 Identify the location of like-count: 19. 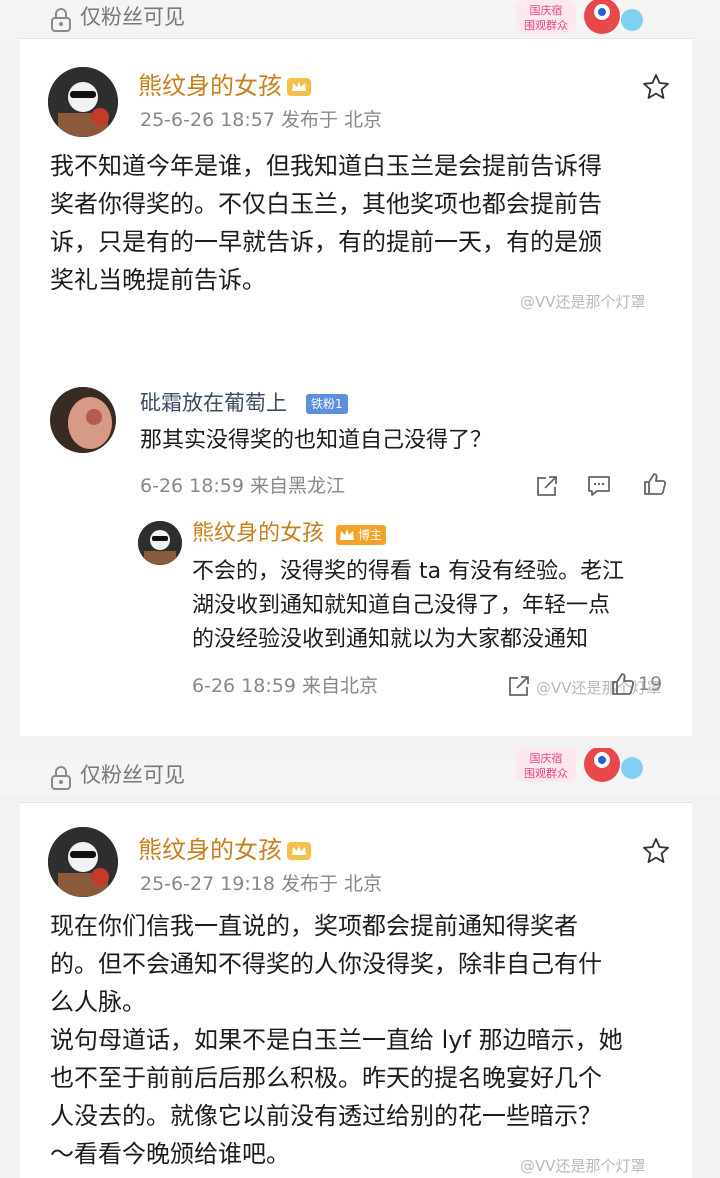
(650, 684).